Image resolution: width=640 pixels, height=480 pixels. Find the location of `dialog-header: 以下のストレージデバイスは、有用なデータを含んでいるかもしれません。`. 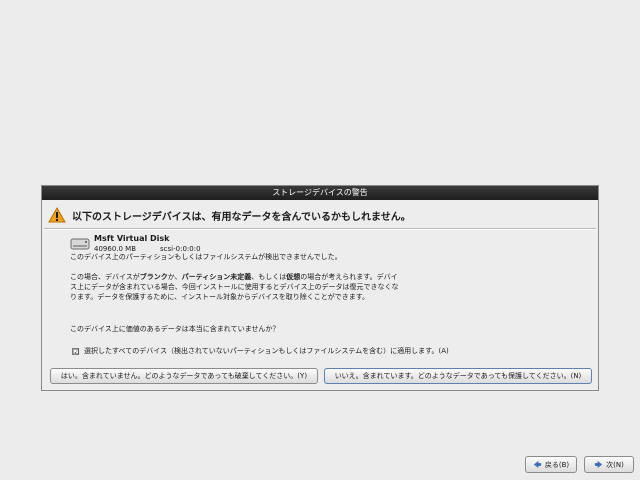

dialog-header: 以下のストレージデバイスは、有用なデータを含んでいるかもしれません。 is located at coordinates (319, 215).